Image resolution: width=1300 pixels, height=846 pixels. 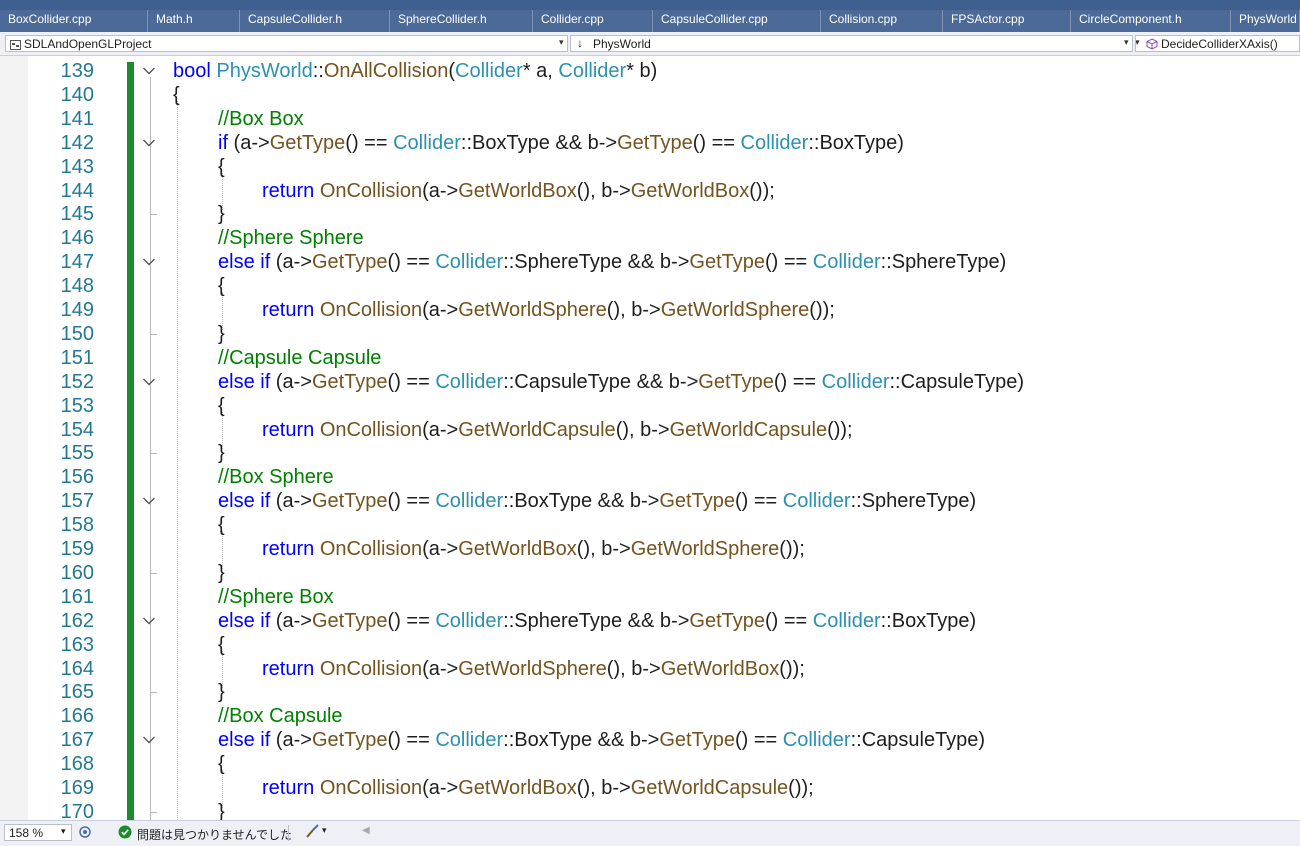 I want to click on code-token: (, so click(x=451, y=71).